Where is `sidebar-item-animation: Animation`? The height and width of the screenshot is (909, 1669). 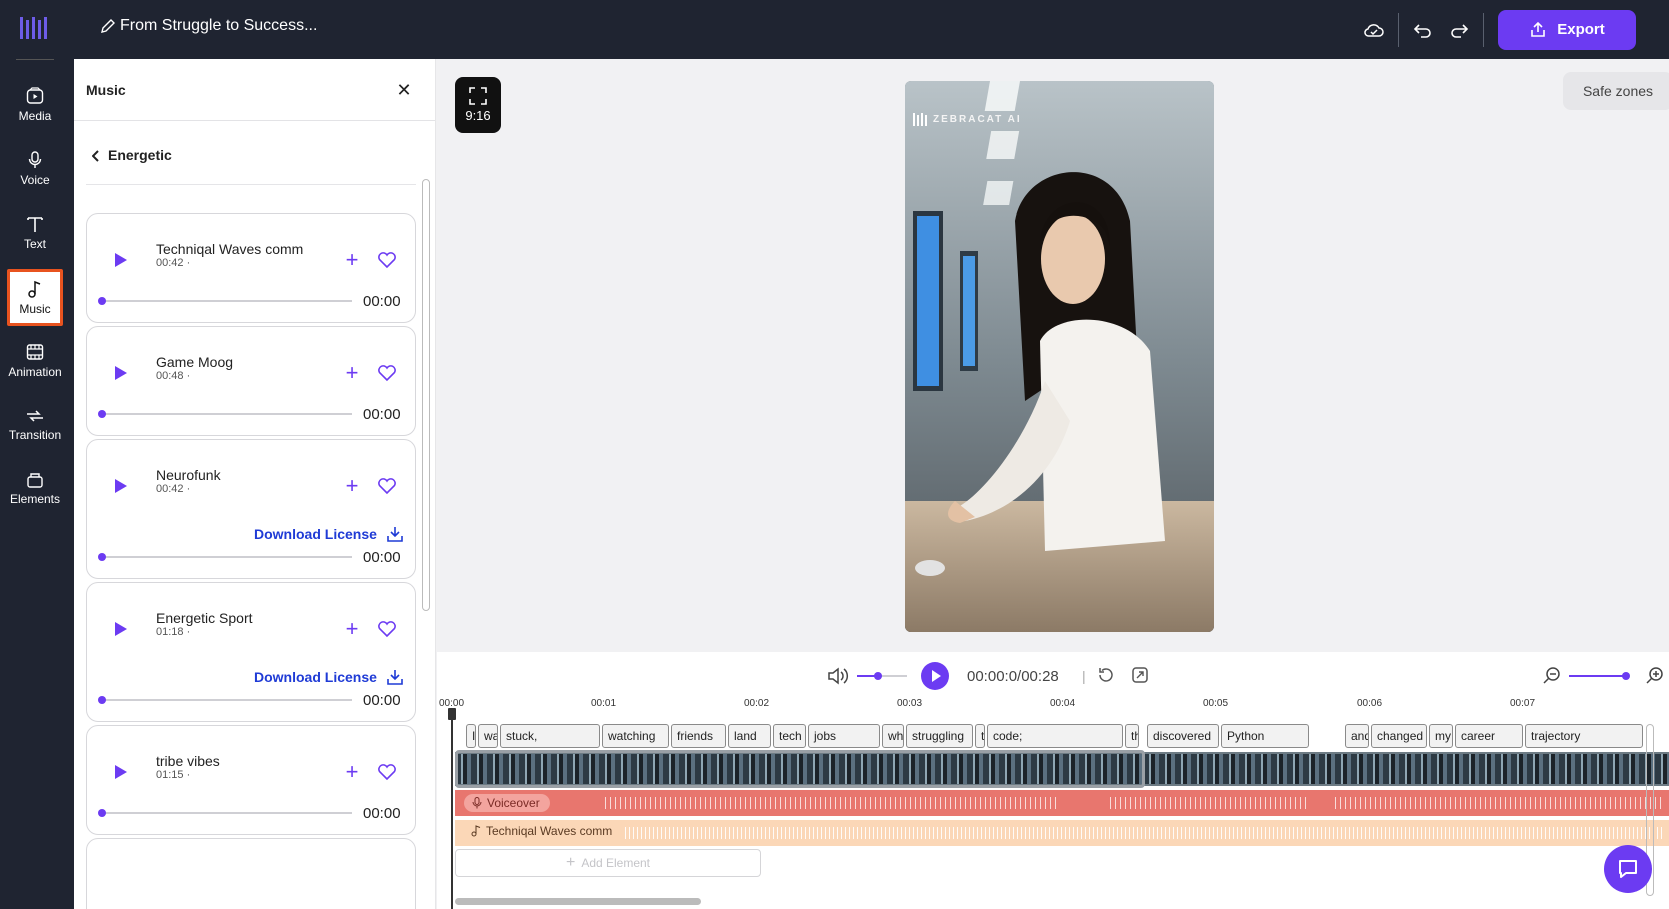
sidebar-item-animation: Animation is located at coordinates (35, 361).